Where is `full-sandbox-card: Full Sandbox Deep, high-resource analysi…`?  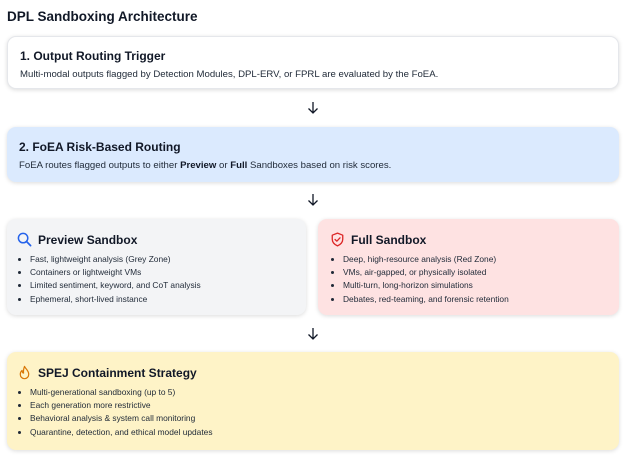 full-sandbox-card: Full Sandbox Deep, high-resource analysi… is located at coordinates (468, 267).